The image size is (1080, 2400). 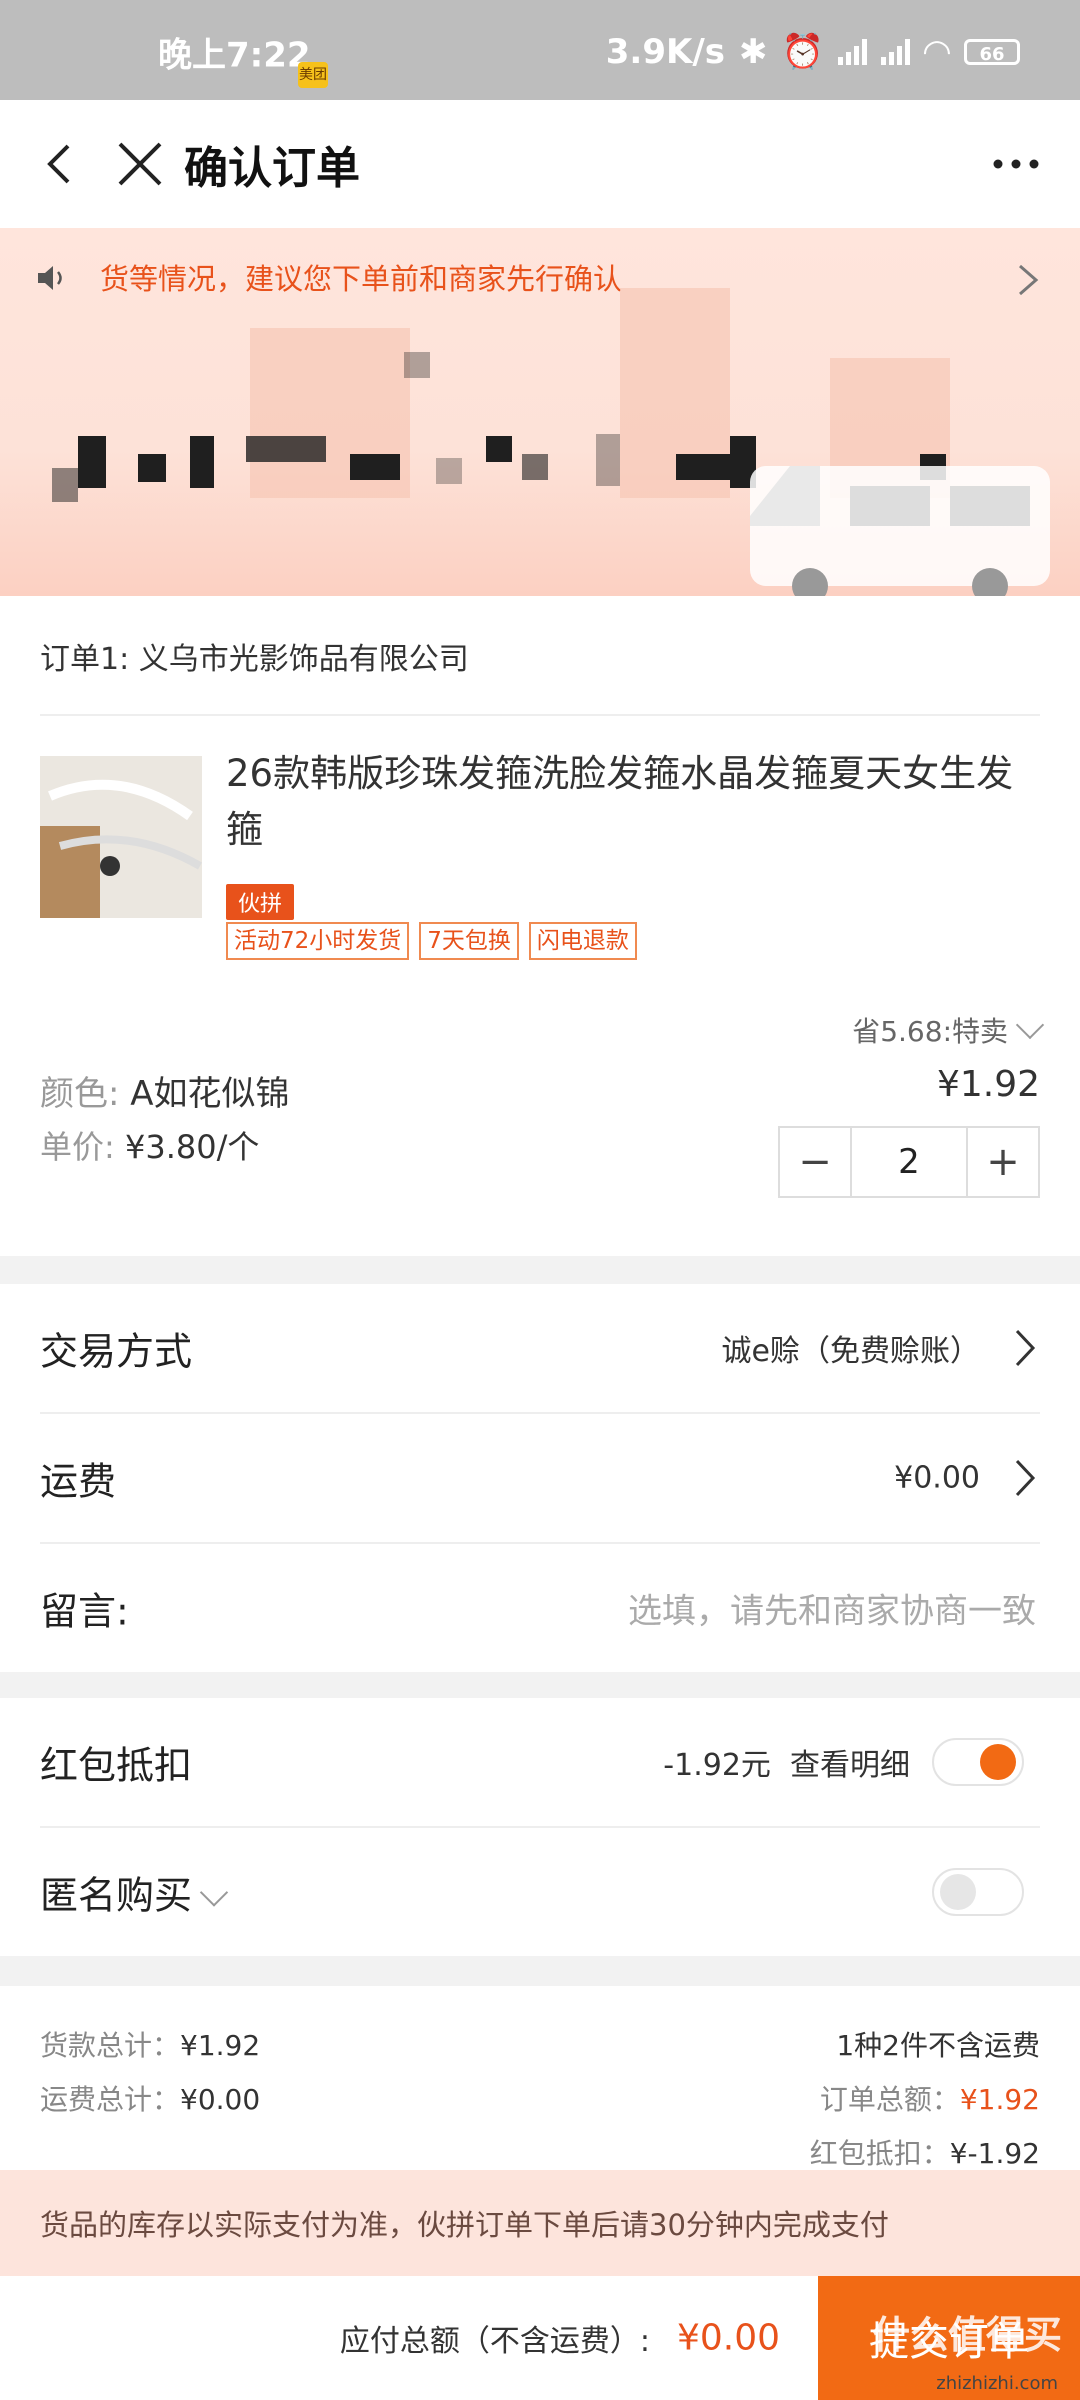 I want to click on color-label: 颜色:, so click(x=80, y=1094).